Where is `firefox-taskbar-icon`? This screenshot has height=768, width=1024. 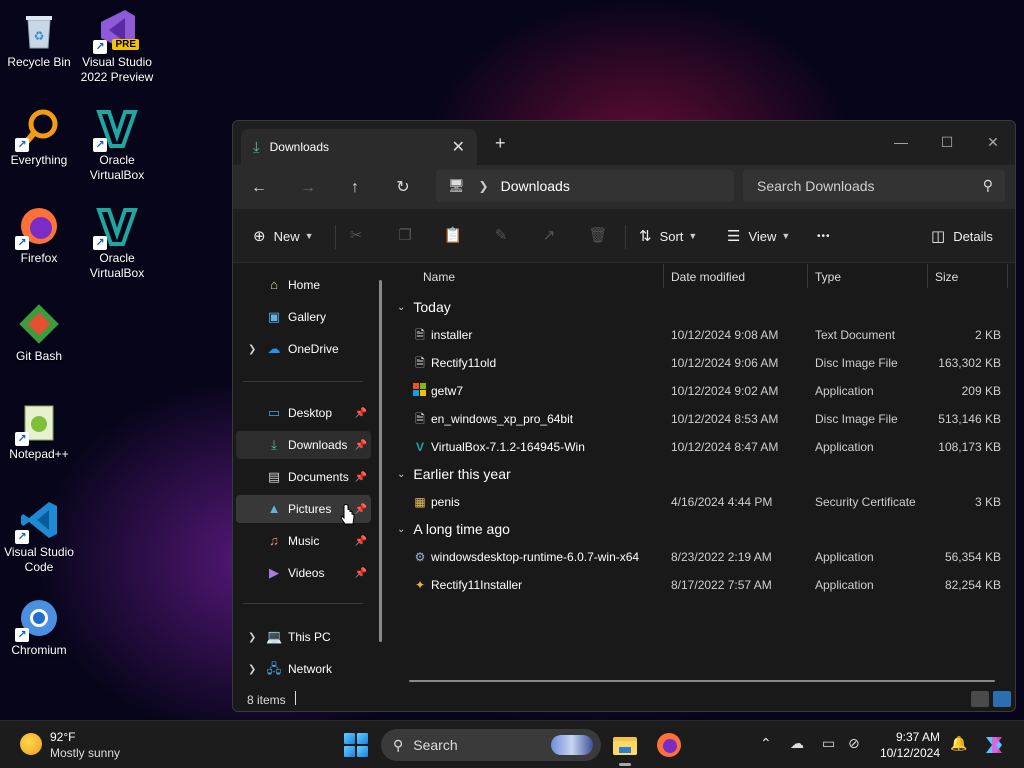
firefox-taskbar-icon is located at coordinates (669, 745).